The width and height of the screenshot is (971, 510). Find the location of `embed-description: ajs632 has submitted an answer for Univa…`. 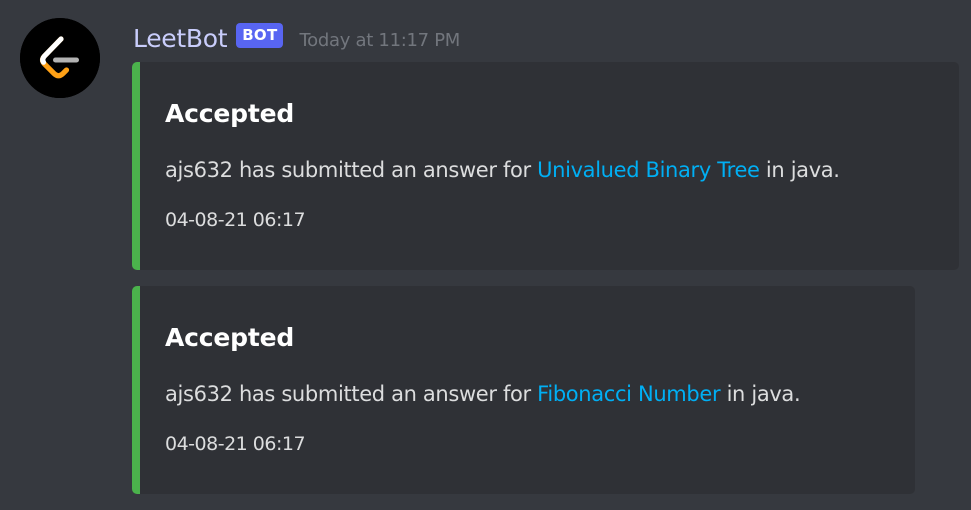

embed-description: ajs632 has submitted an answer for Univa… is located at coordinates (502, 170).